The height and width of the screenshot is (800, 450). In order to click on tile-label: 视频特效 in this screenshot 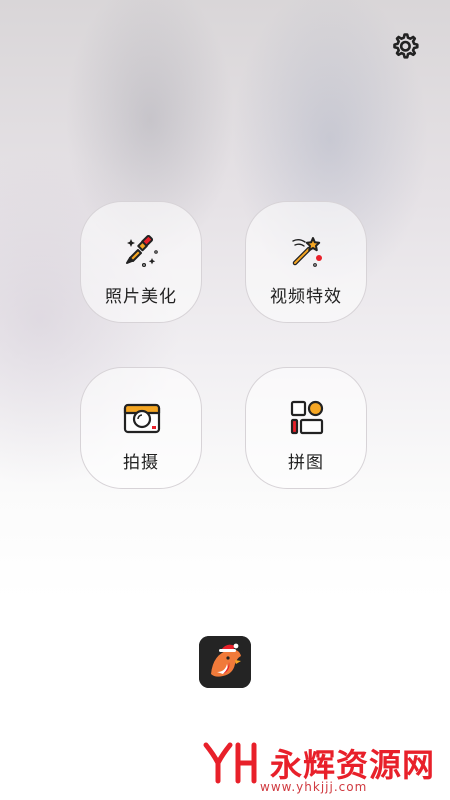, I will do `click(306, 297)`.